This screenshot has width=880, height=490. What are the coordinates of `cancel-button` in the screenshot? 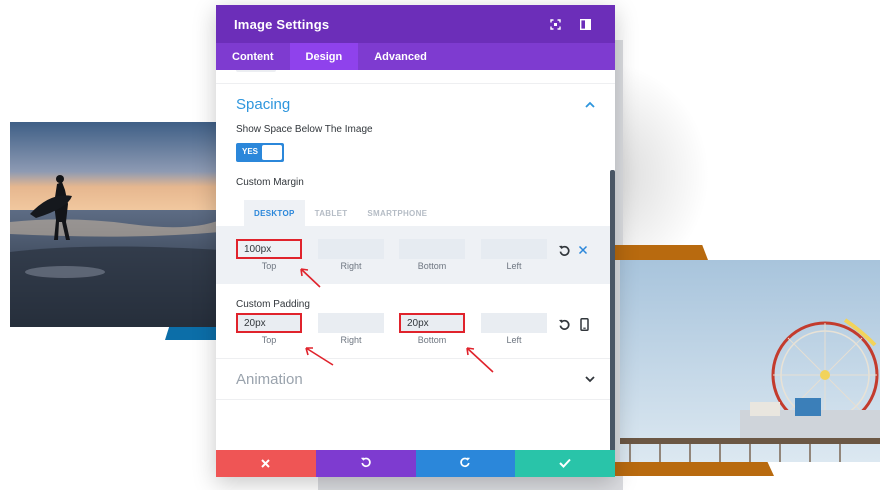 It's located at (266, 463).